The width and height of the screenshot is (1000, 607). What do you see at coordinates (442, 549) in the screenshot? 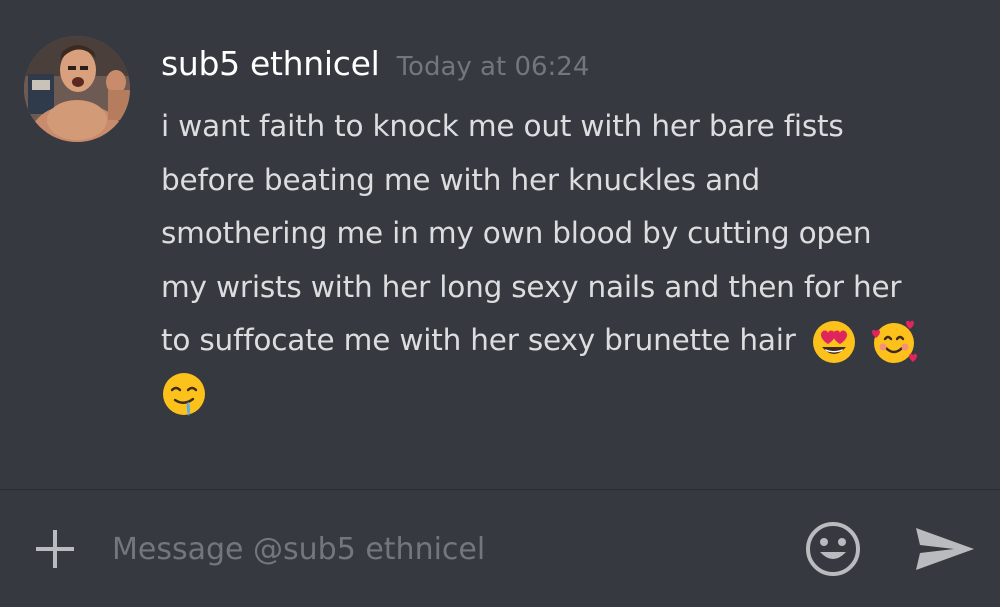
I see `message-input` at bounding box center [442, 549].